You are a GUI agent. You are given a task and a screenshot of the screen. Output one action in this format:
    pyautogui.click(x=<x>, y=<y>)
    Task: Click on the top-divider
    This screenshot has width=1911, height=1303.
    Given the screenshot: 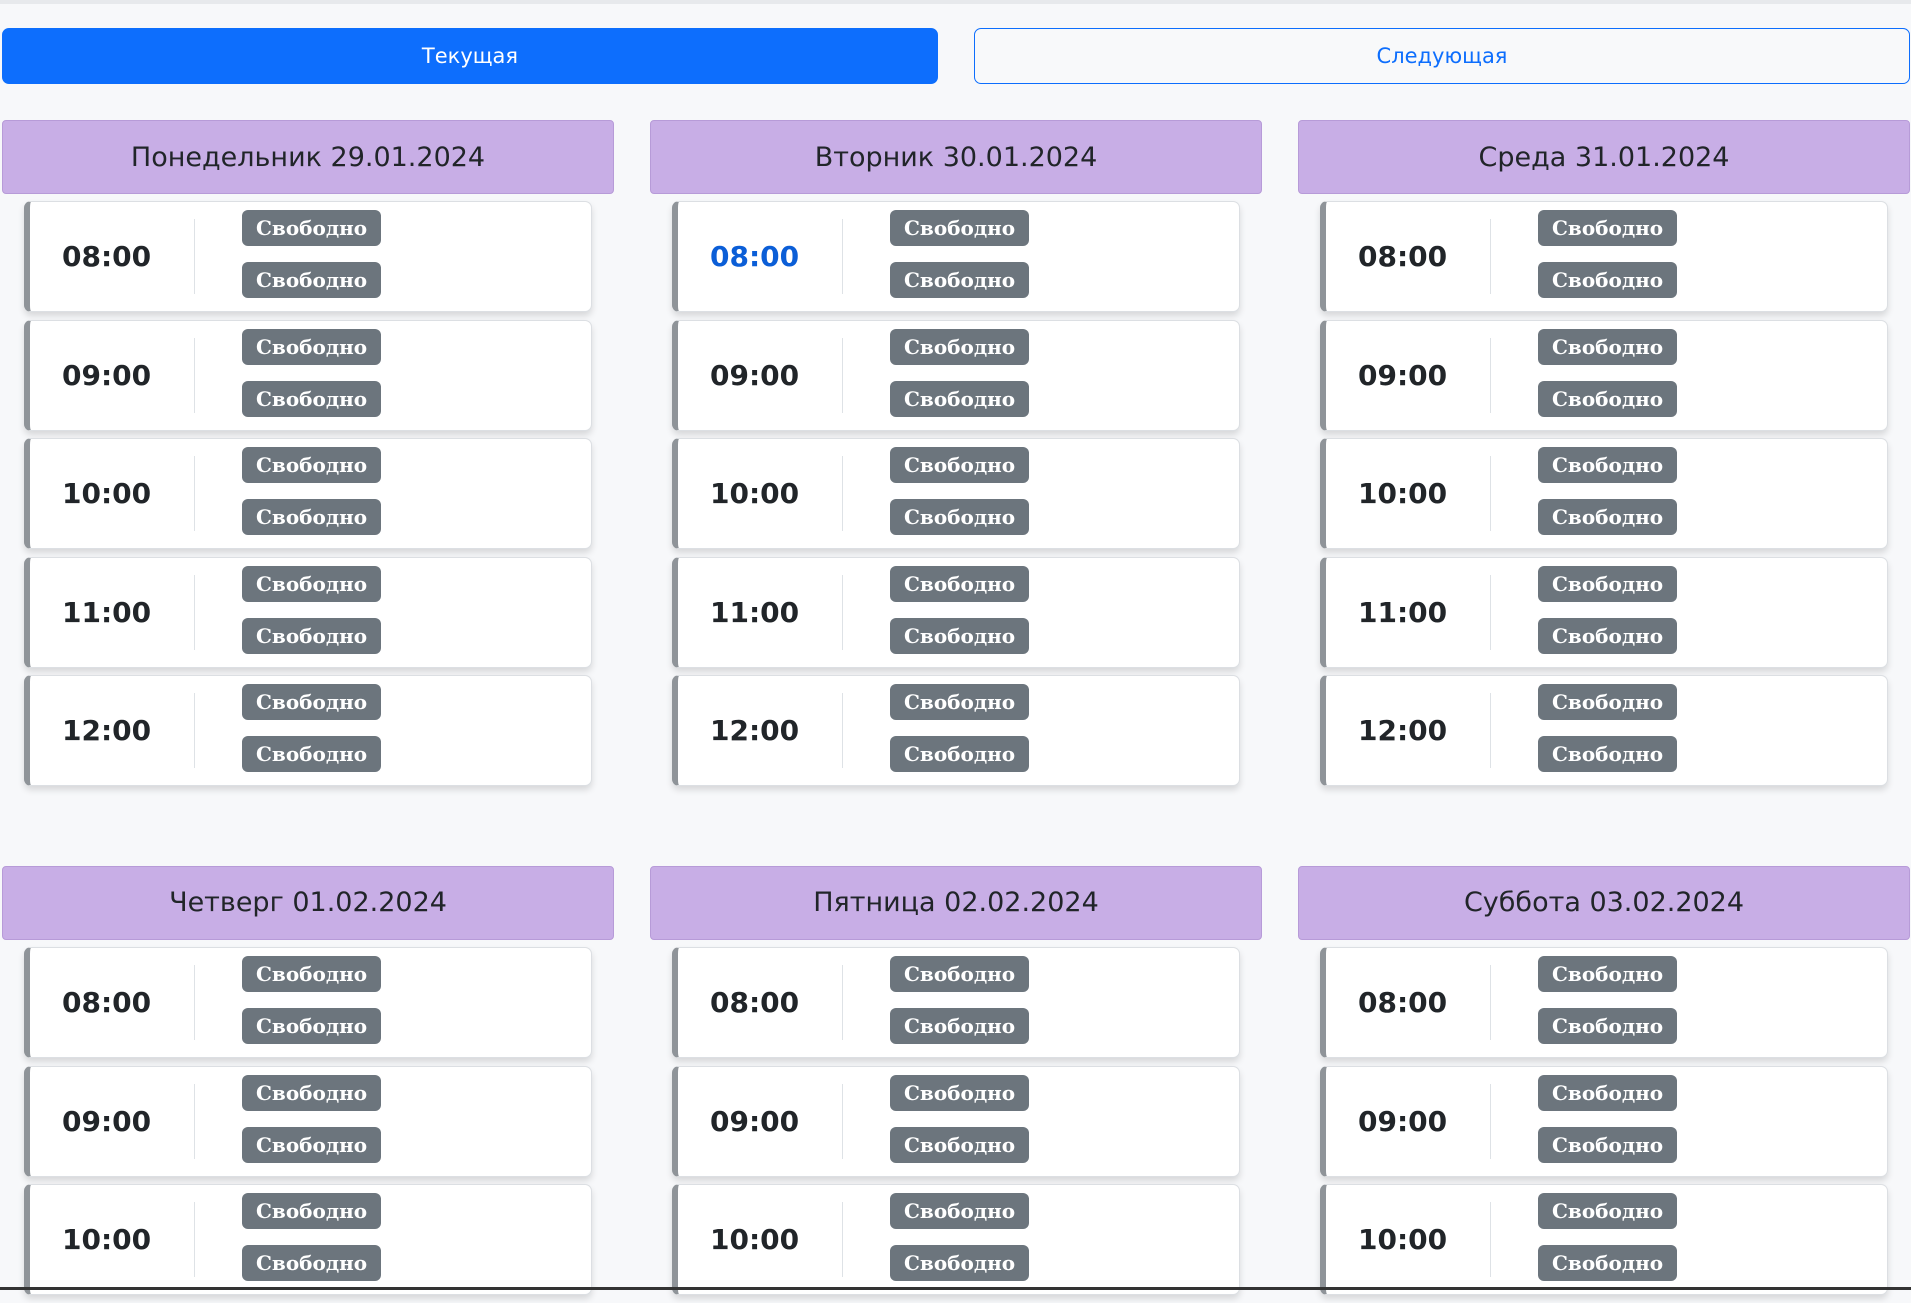 What is the action you would take?
    pyautogui.click(x=955, y=2)
    